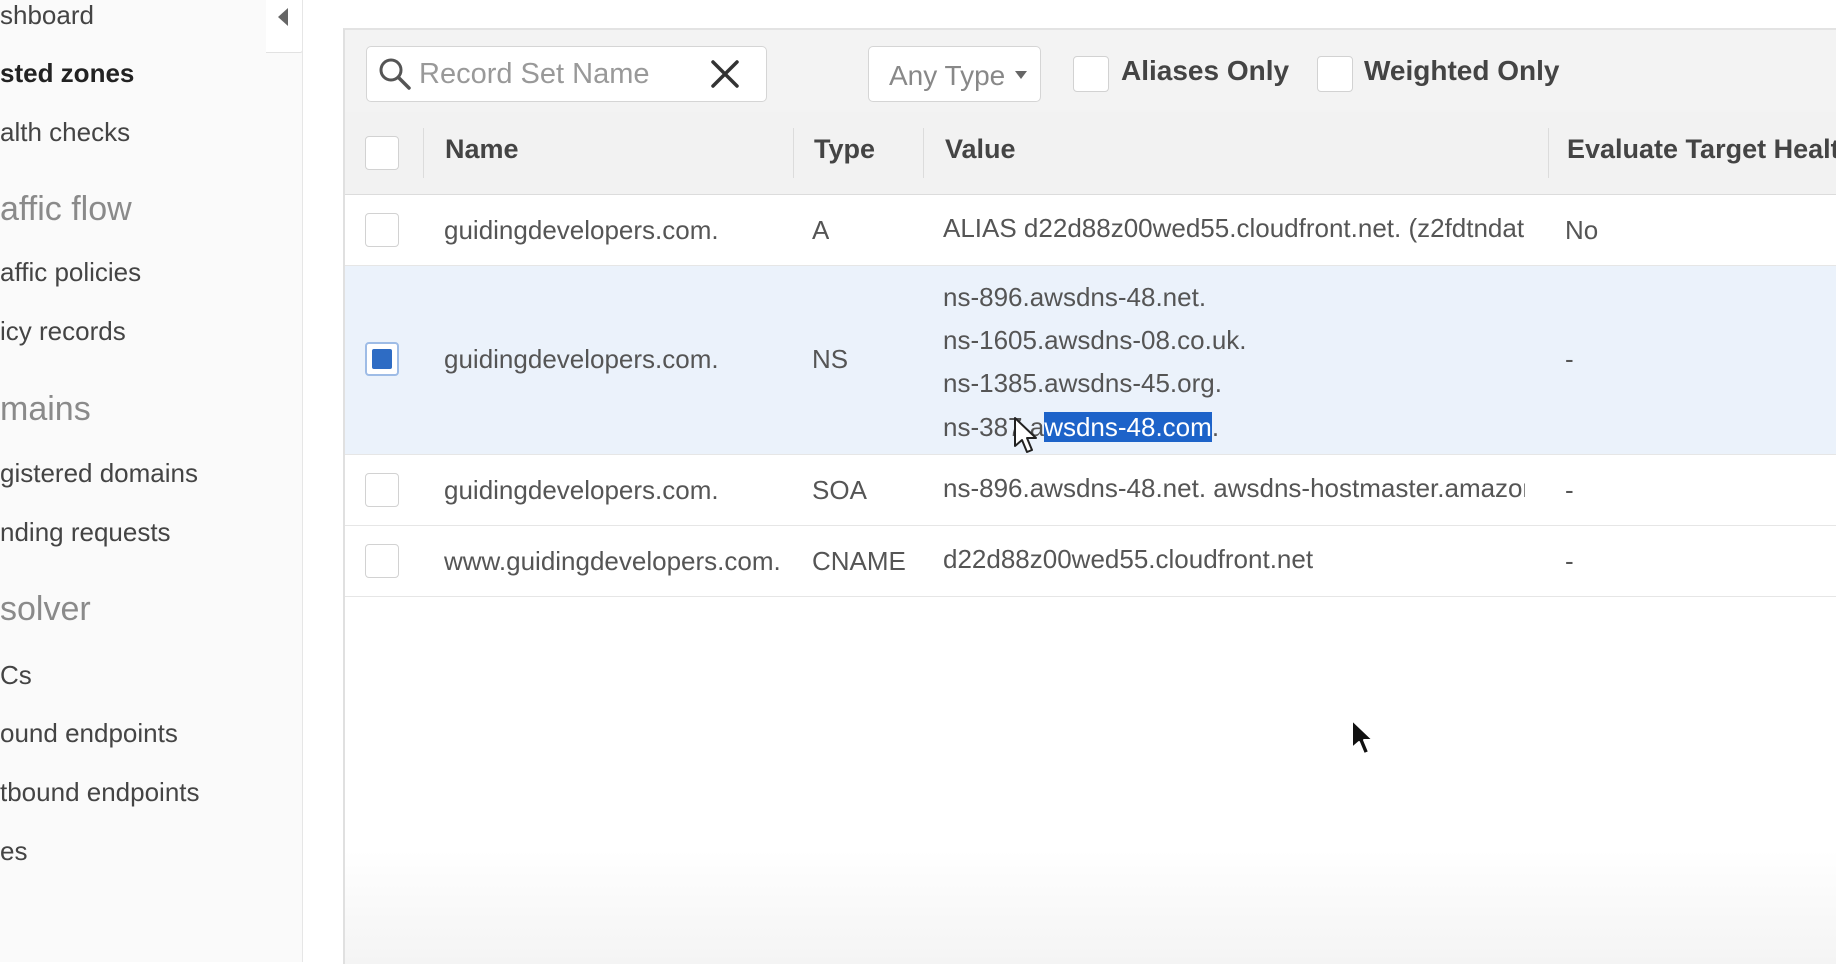 The width and height of the screenshot is (1836, 964). I want to click on record-type: A, so click(821, 230).